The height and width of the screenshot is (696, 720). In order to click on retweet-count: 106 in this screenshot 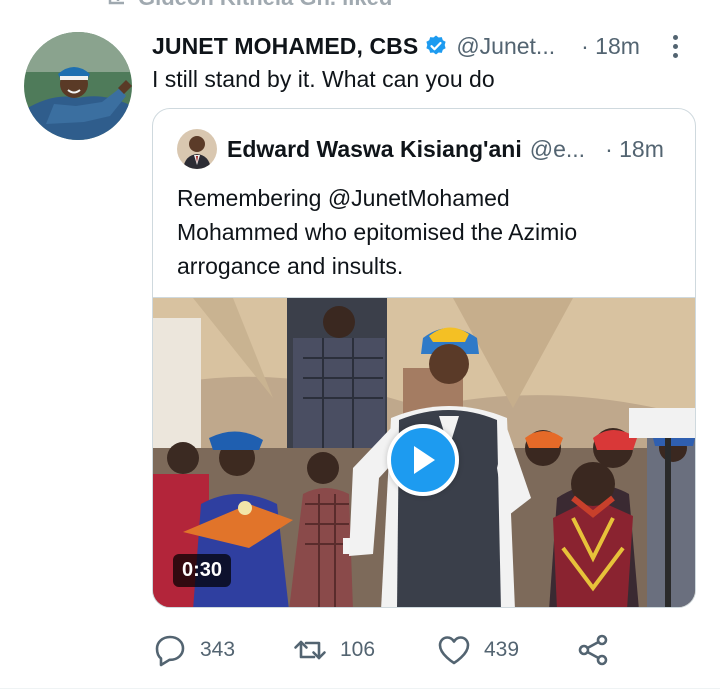, I will do `click(358, 649)`.